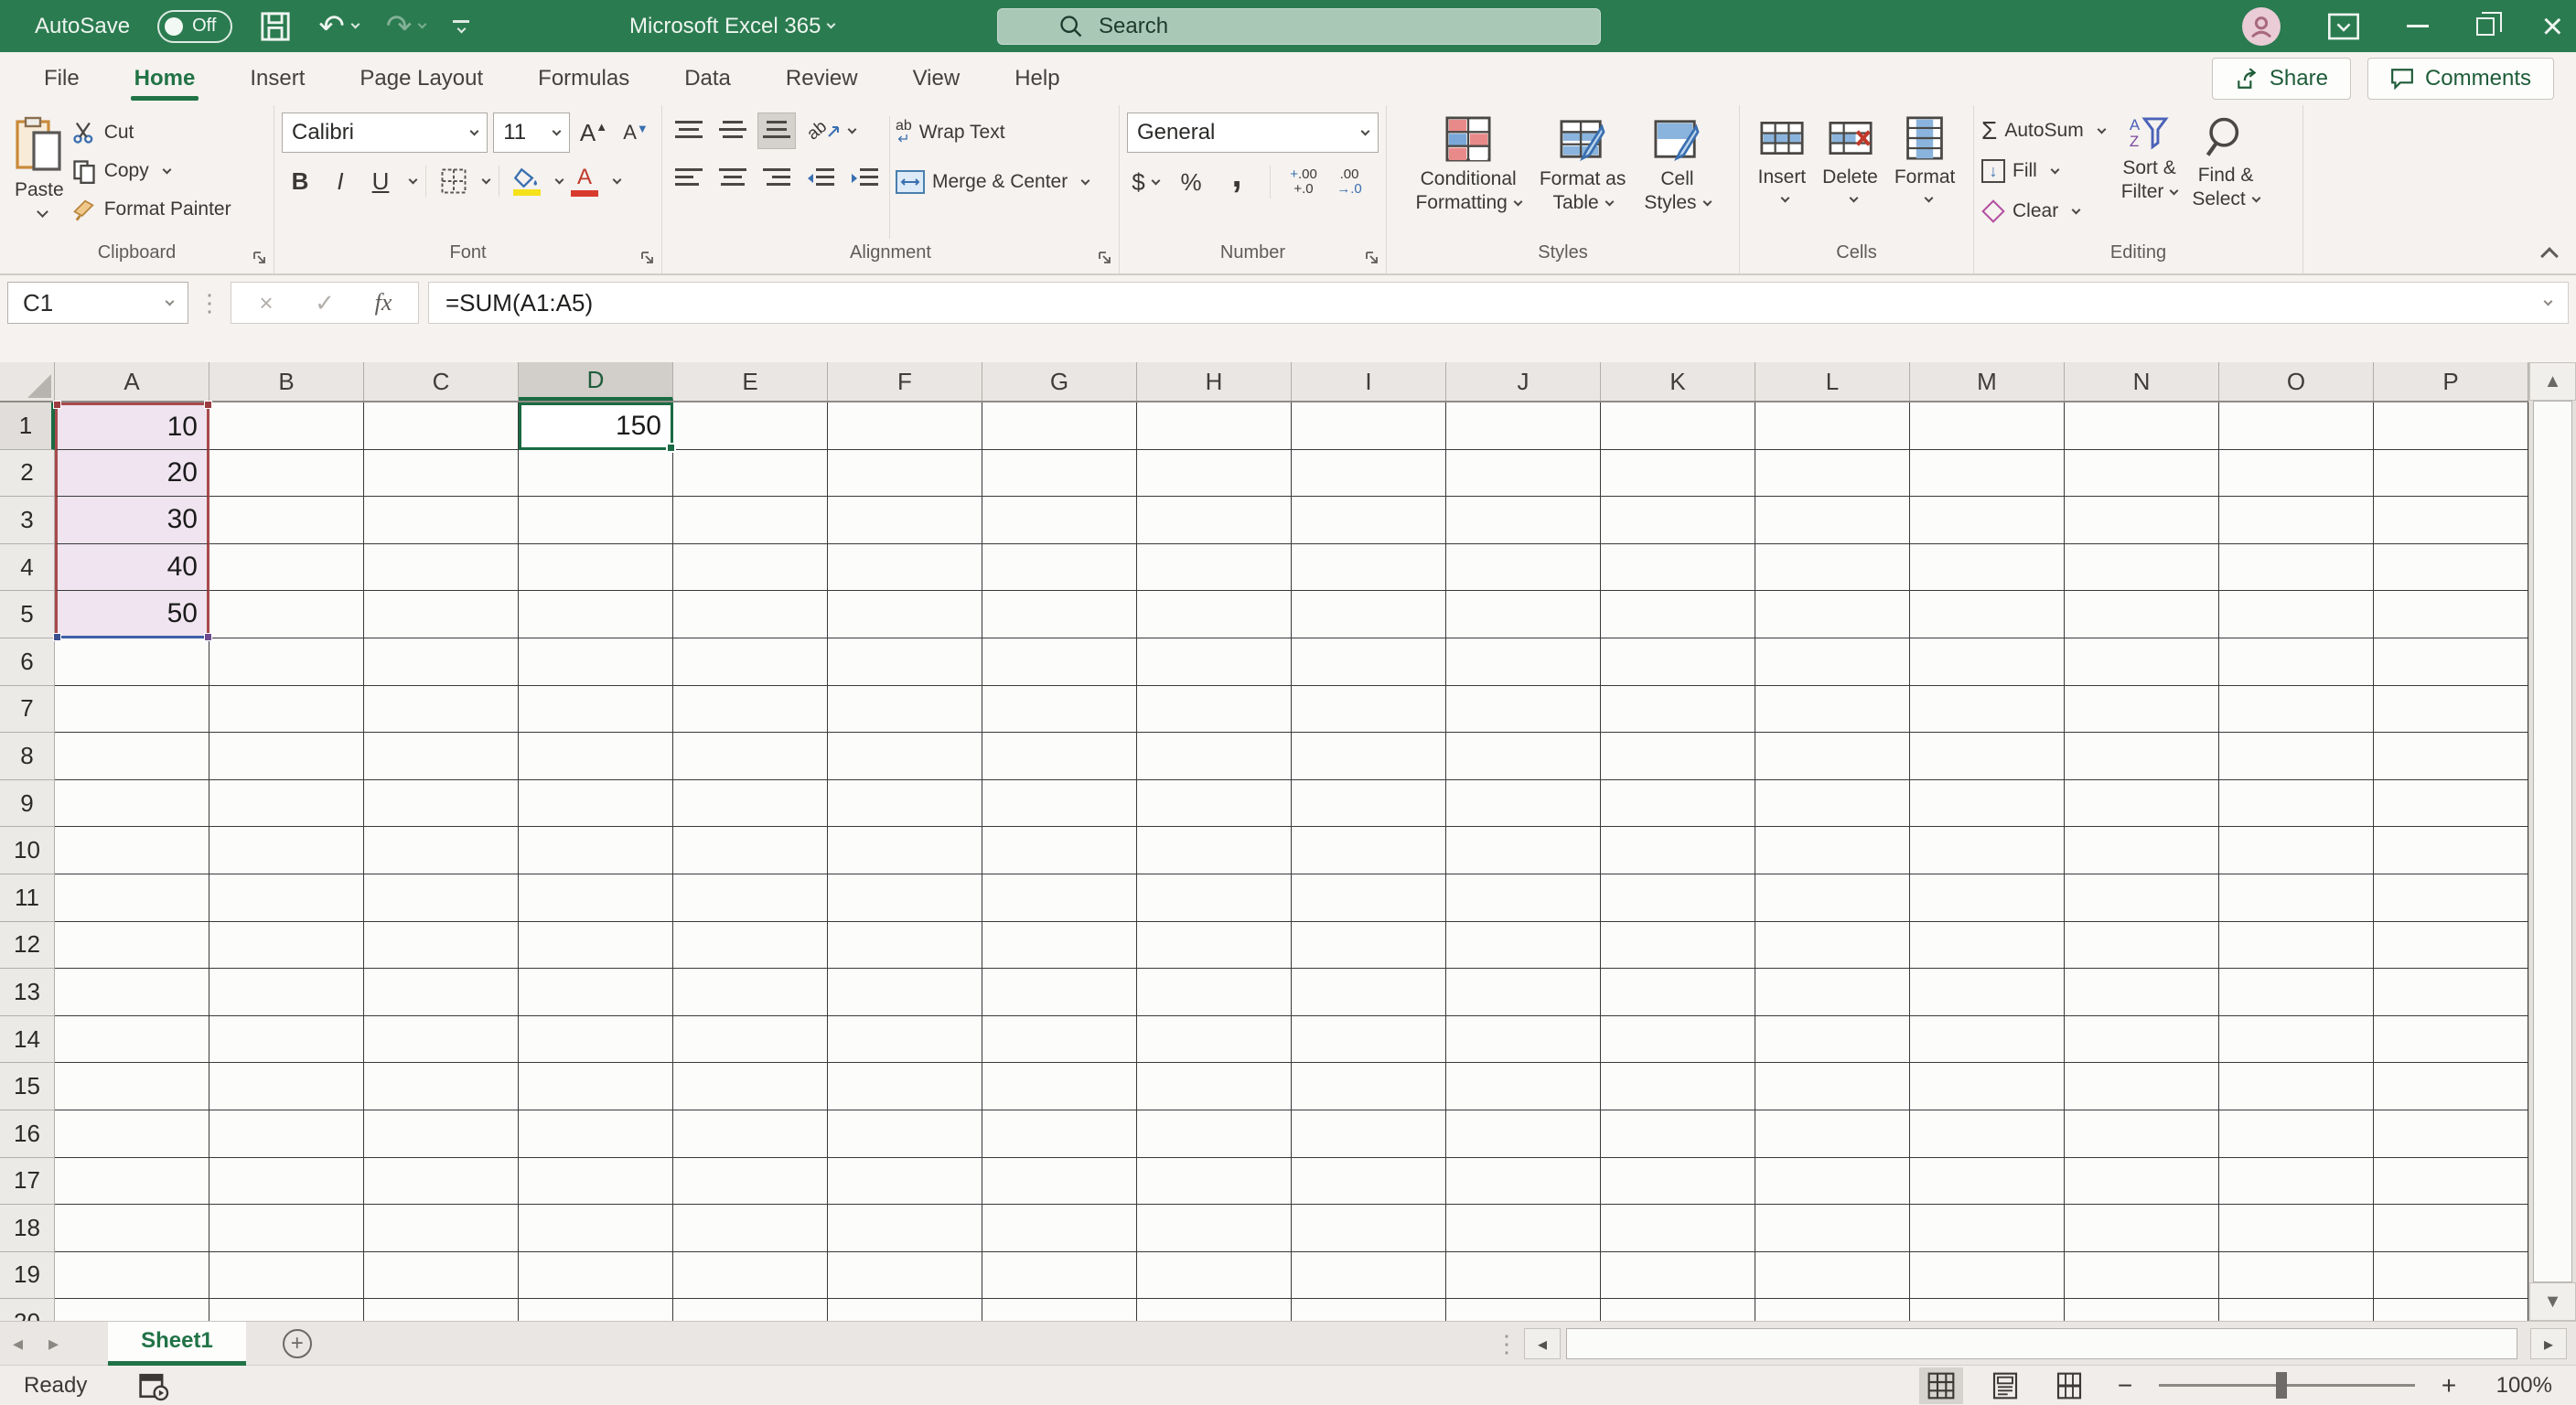 The width and height of the screenshot is (2576, 1405). I want to click on column-header-G: G, so click(1059, 381).